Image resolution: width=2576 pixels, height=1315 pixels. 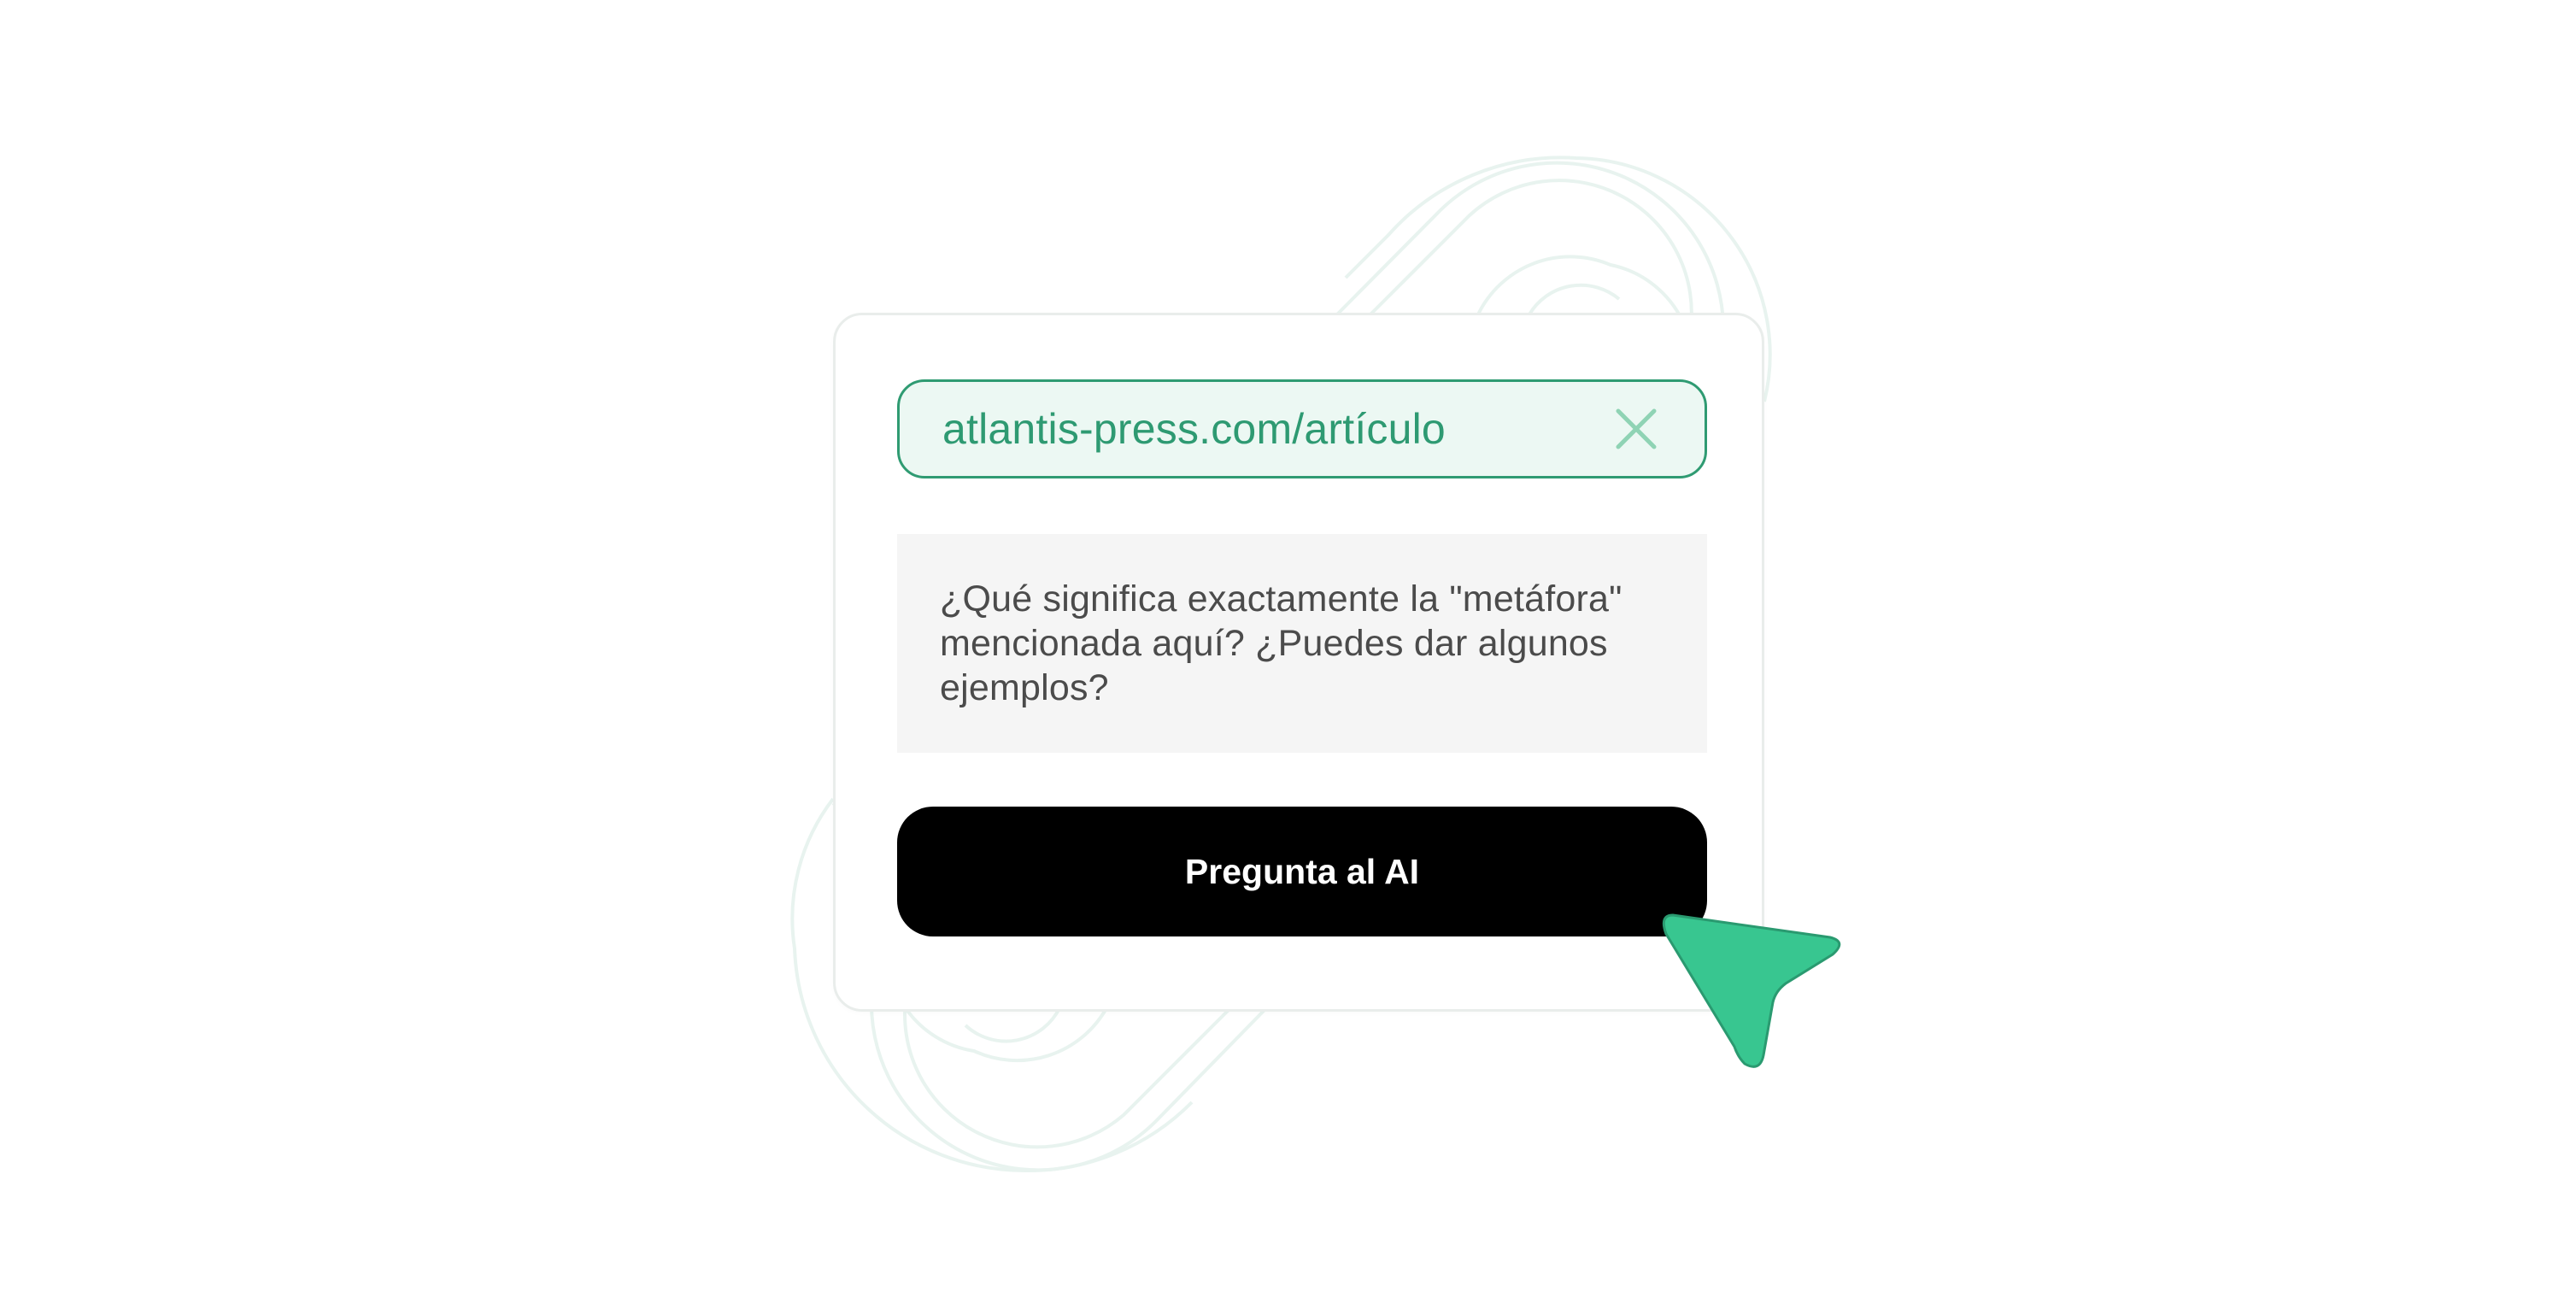 I want to click on cursor-arrow-icon, so click(x=1751, y=991).